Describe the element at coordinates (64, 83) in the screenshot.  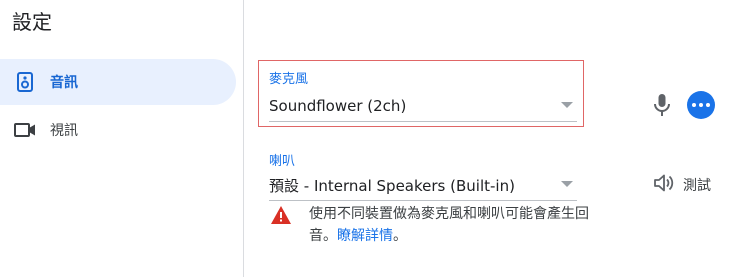
I see `sidebar-item-label: 音訊` at that location.